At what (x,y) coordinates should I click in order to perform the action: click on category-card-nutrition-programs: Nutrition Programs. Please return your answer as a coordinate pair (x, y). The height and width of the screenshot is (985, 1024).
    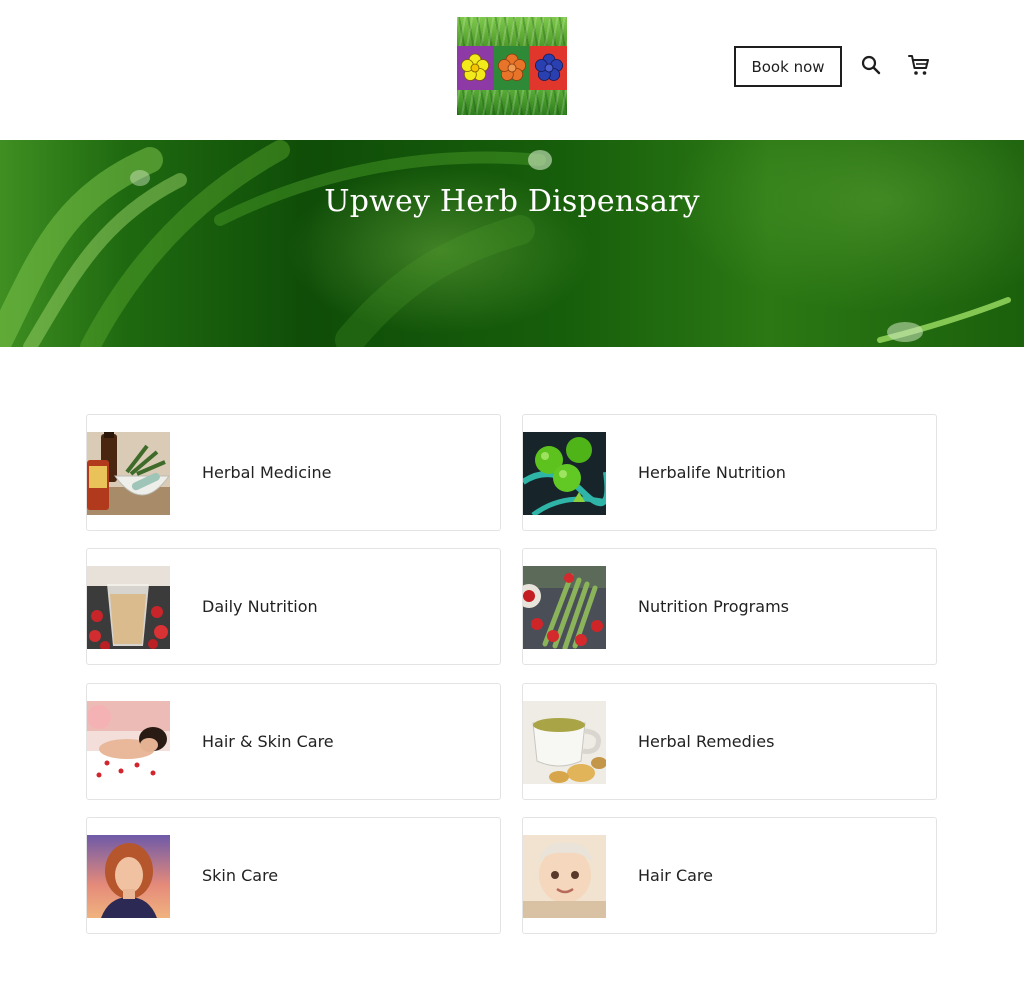
    Looking at the image, I should click on (729, 606).